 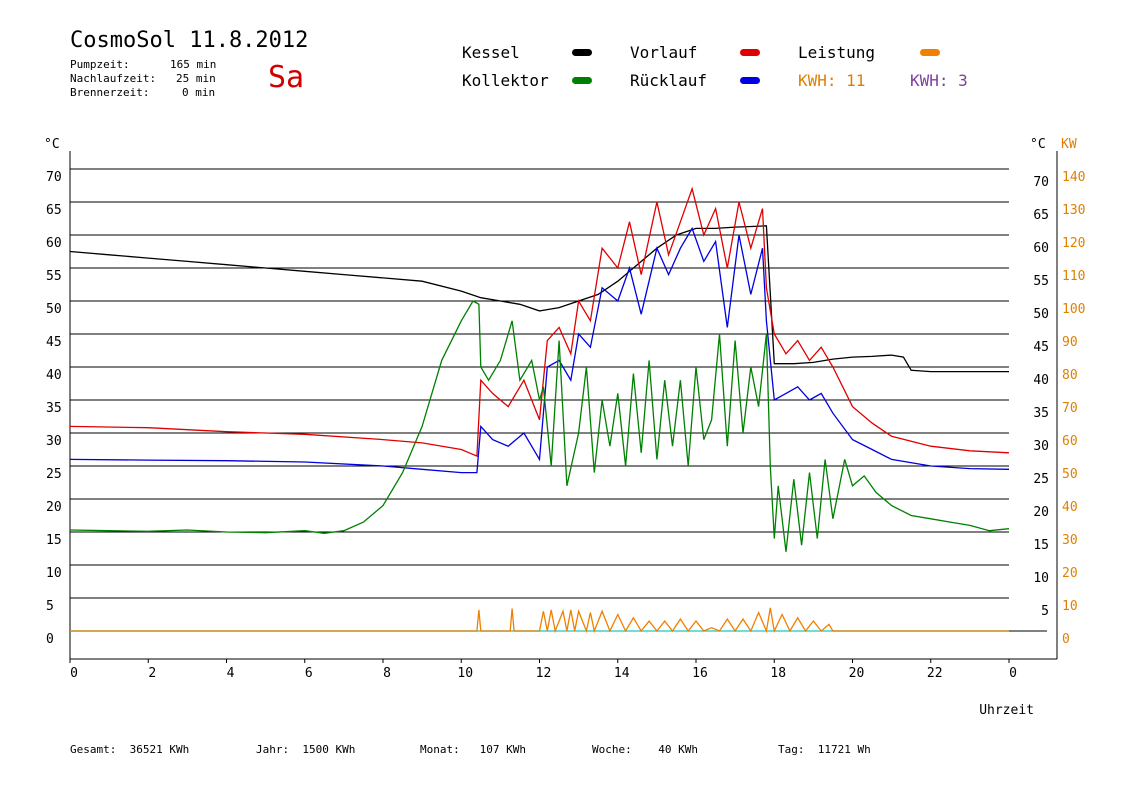 What do you see at coordinates (1041, 446) in the screenshot?
I see `y-tick-label-right: 30` at bounding box center [1041, 446].